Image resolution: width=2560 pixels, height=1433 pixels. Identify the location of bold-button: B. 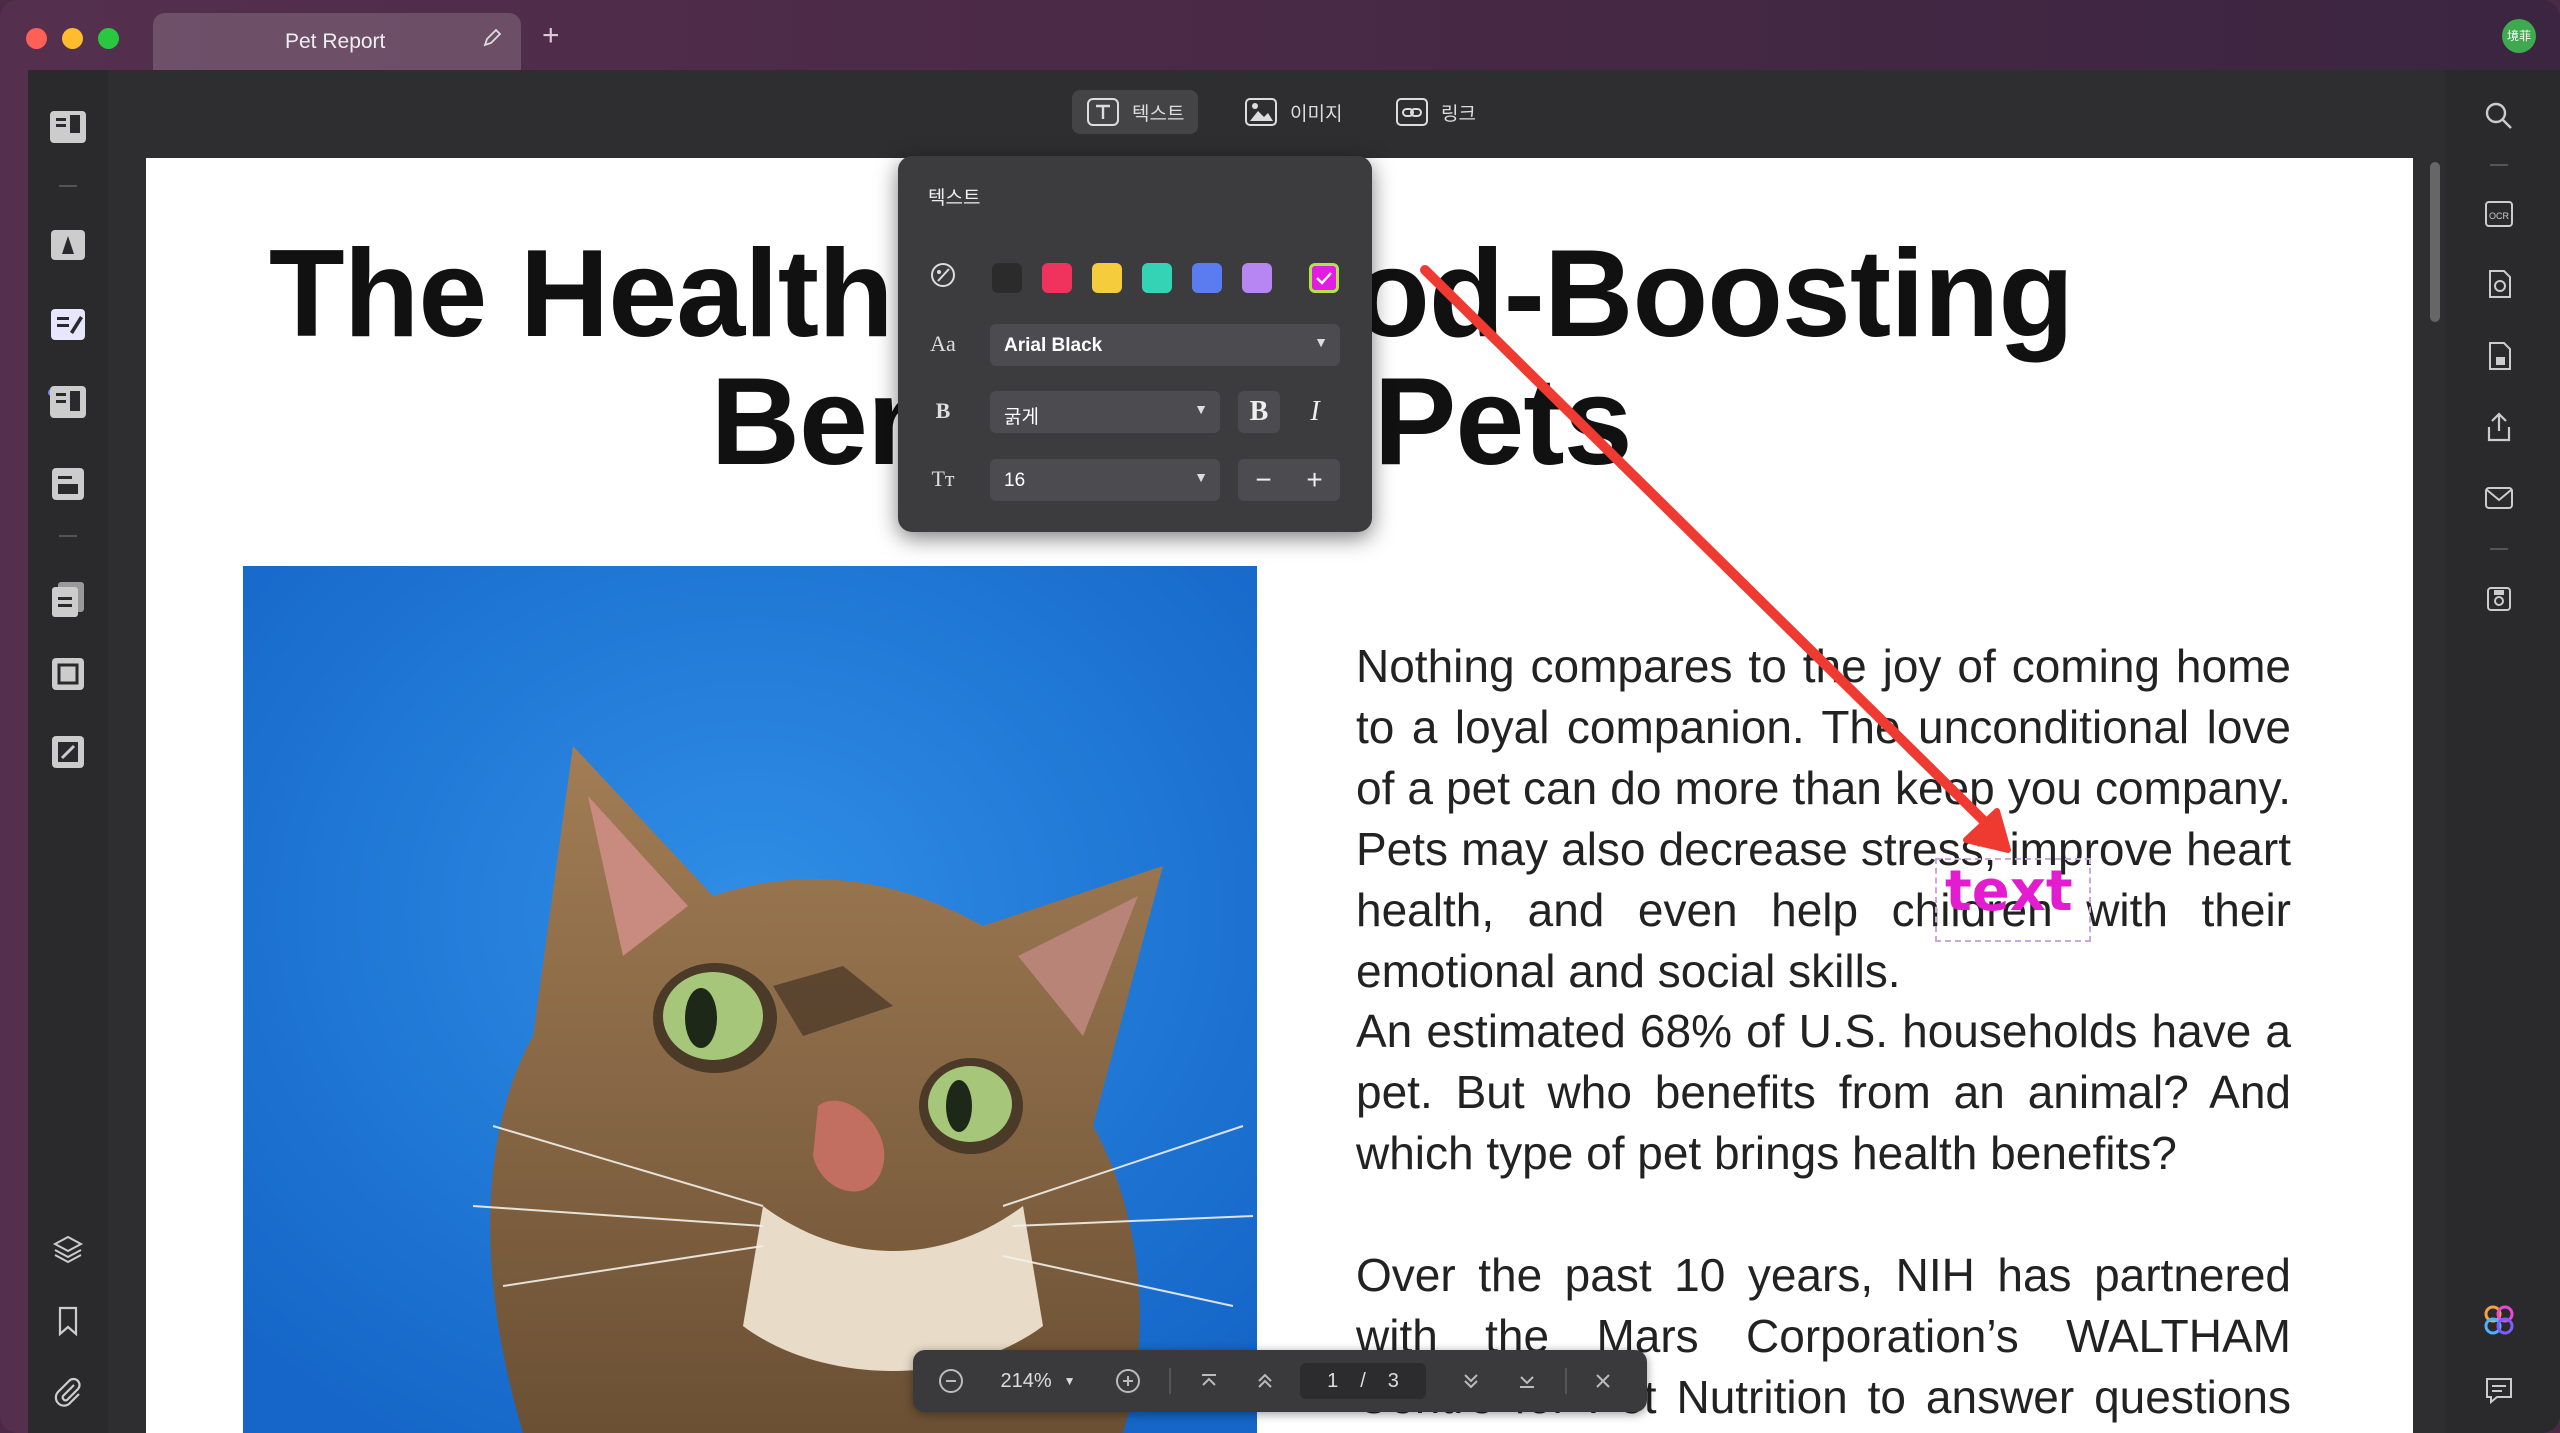
(1259, 412).